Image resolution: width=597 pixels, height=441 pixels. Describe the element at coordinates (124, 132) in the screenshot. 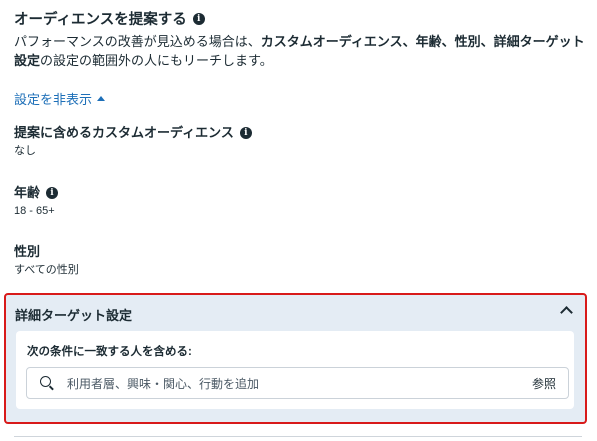

I see `custom-audience-label-text: 提案に含めるカスタムオーディエンス` at that location.